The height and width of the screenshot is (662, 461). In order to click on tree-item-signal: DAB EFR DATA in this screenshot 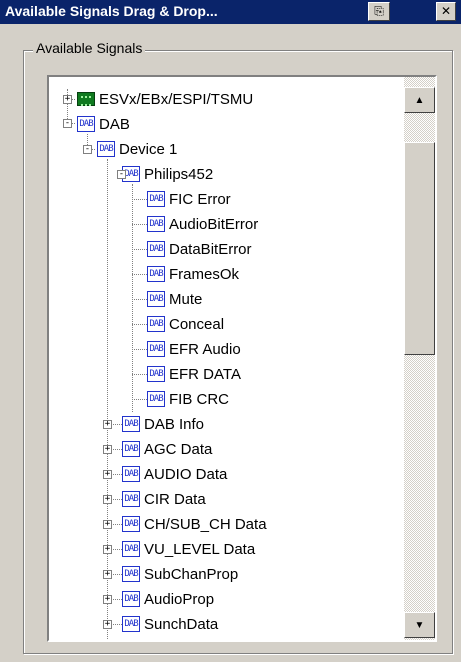, I will do `click(194, 374)`.